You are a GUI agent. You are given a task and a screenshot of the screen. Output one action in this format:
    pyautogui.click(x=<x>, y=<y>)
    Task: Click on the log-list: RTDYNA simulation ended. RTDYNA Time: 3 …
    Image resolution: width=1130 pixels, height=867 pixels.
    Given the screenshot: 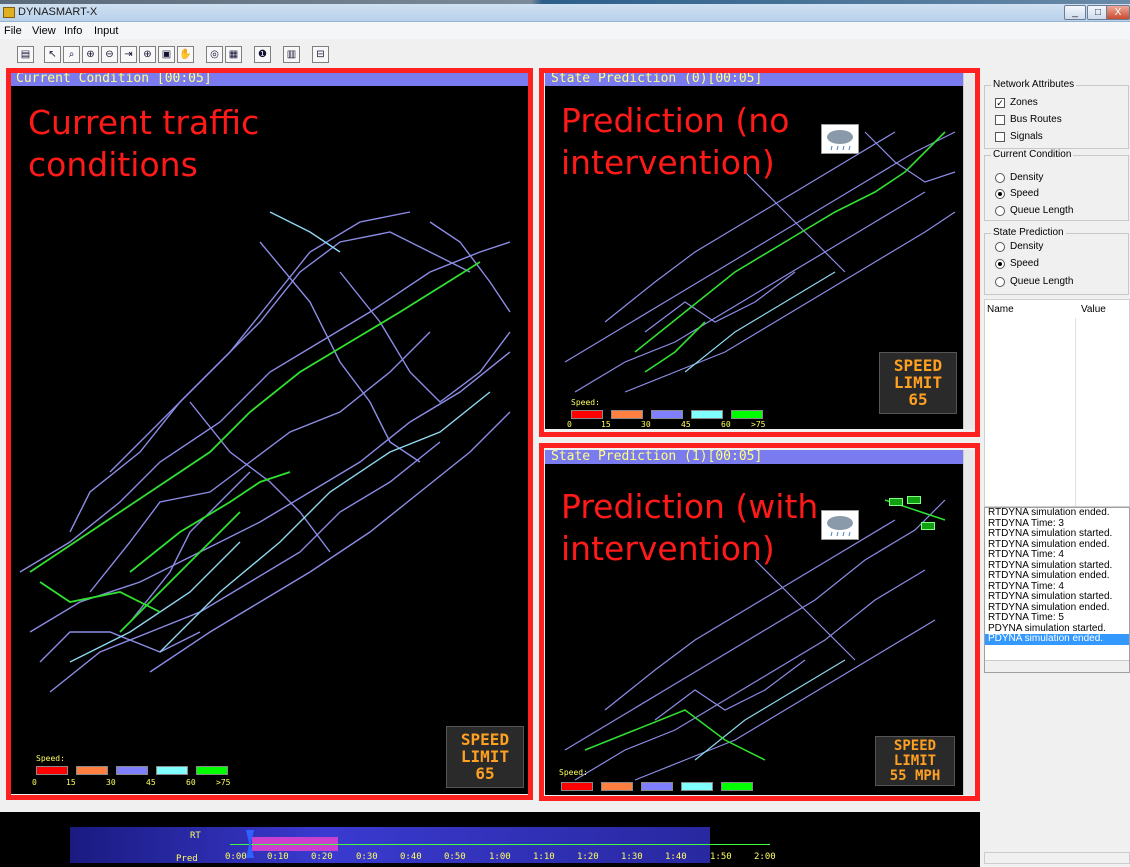 What is the action you would take?
    pyautogui.click(x=1057, y=590)
    